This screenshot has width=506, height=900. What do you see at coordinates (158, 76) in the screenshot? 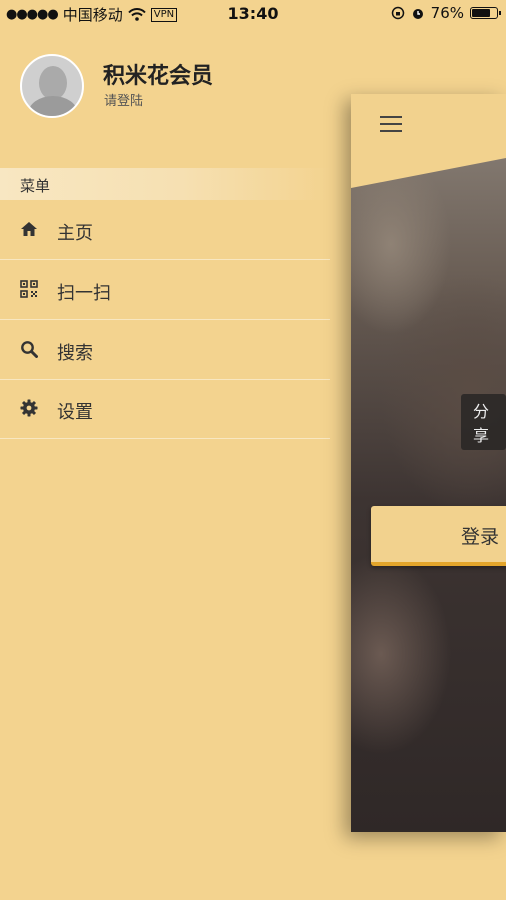
I see `profile-name: 积米花会员` at bounding box center [158, 76].